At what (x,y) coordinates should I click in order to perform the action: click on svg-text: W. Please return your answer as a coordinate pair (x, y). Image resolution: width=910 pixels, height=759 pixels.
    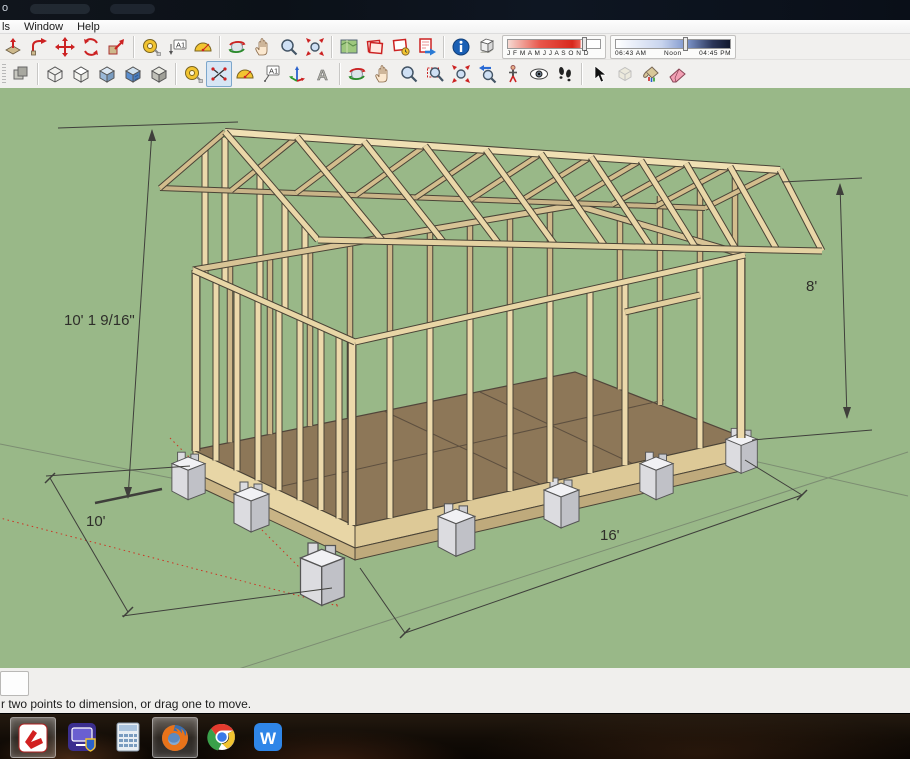
    Looking at the image, I should click on (268, 738).